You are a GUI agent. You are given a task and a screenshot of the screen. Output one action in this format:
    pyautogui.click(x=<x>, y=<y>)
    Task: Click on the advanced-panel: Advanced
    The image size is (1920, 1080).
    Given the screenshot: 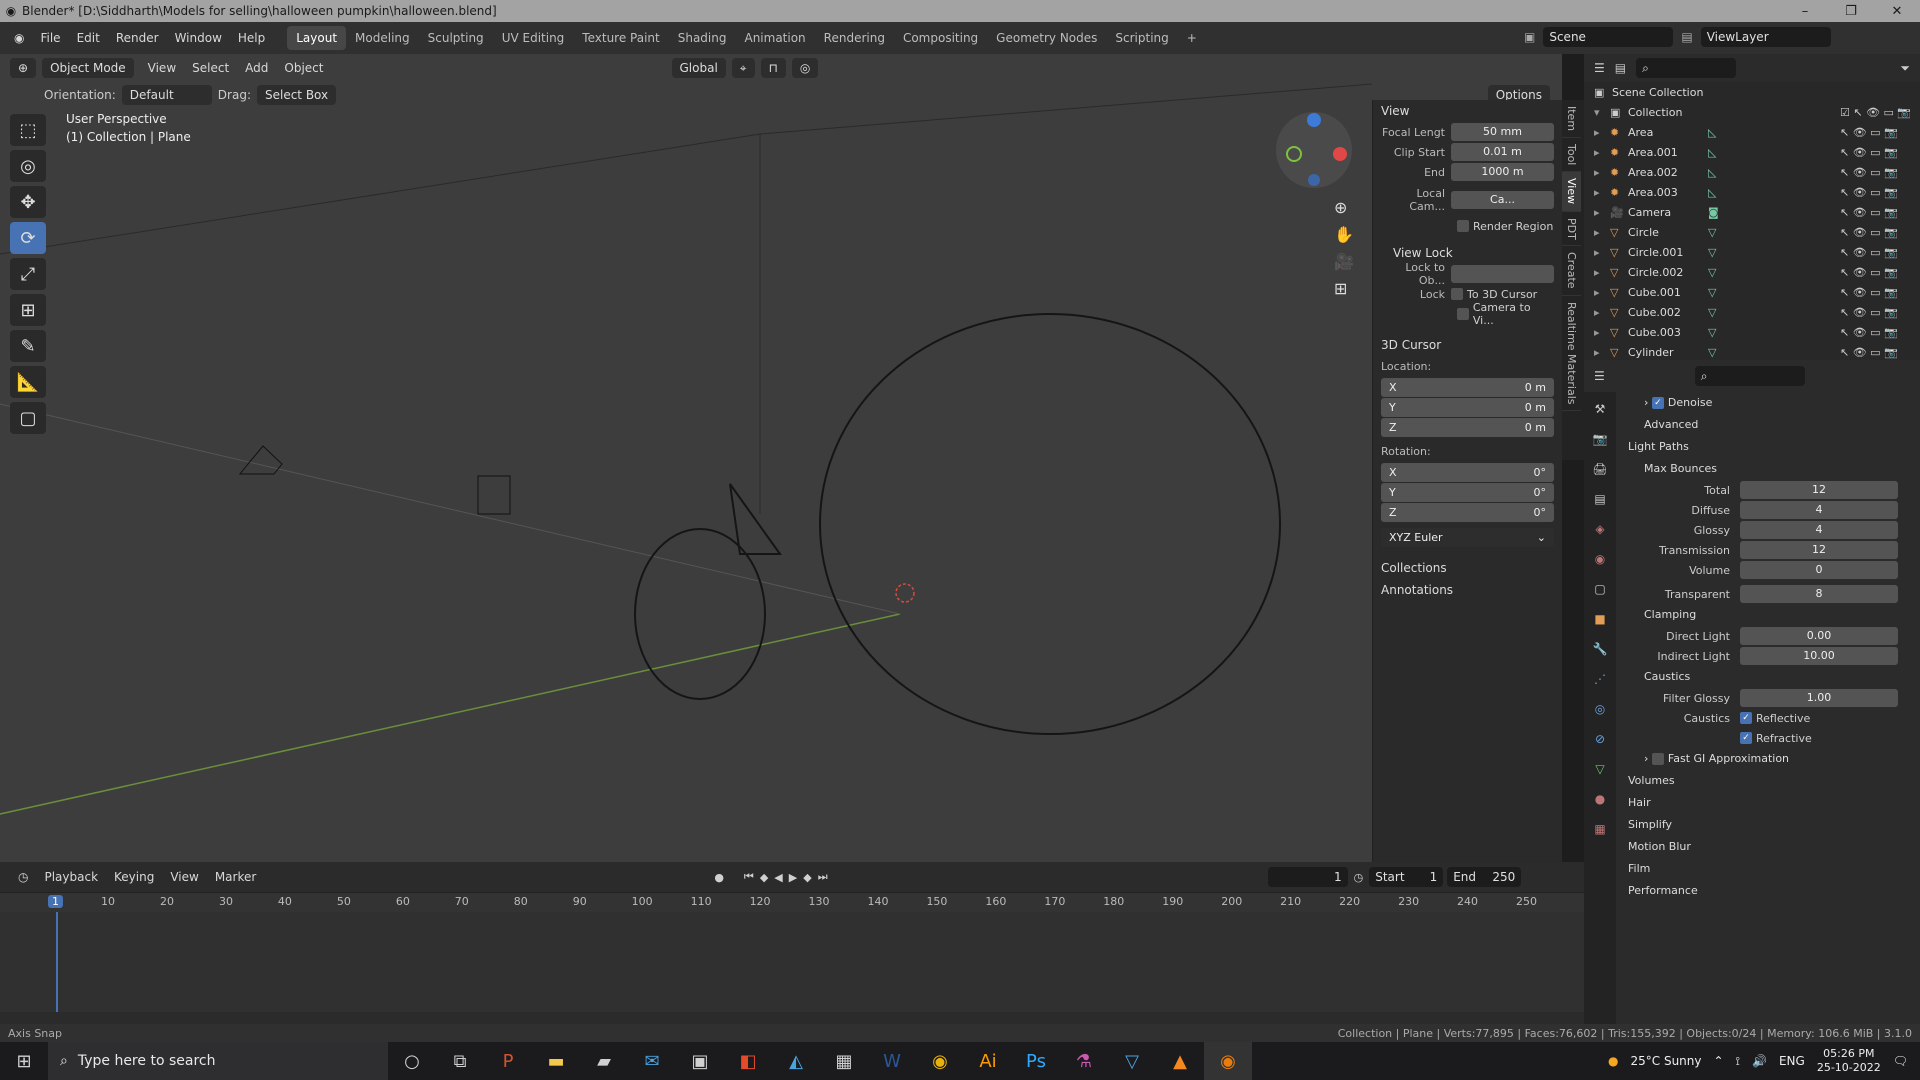 What is the action you would take?
    pyautogui.click(x=1768, y=425)
    